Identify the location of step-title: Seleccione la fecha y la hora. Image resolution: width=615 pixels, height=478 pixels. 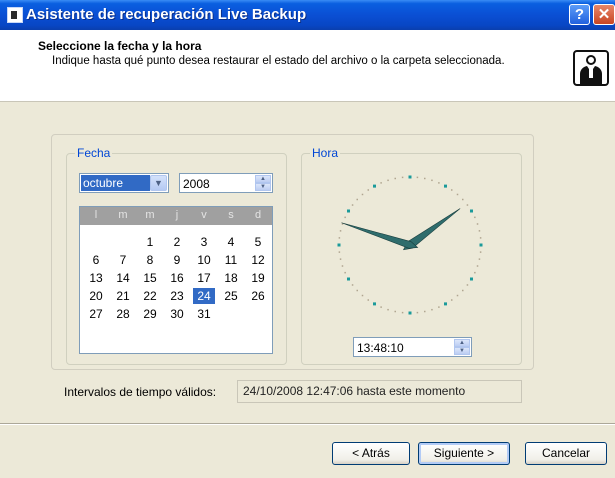
(120, 46).